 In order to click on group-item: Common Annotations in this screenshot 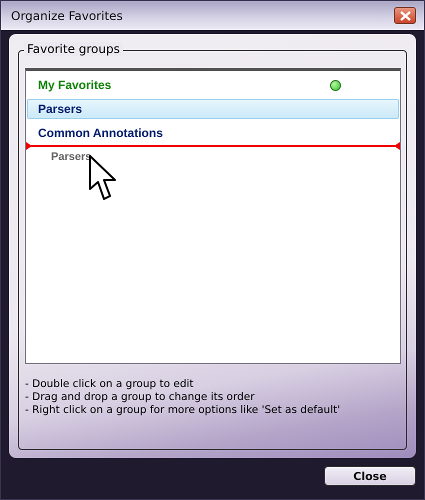, I will do `click(213, 133)`.